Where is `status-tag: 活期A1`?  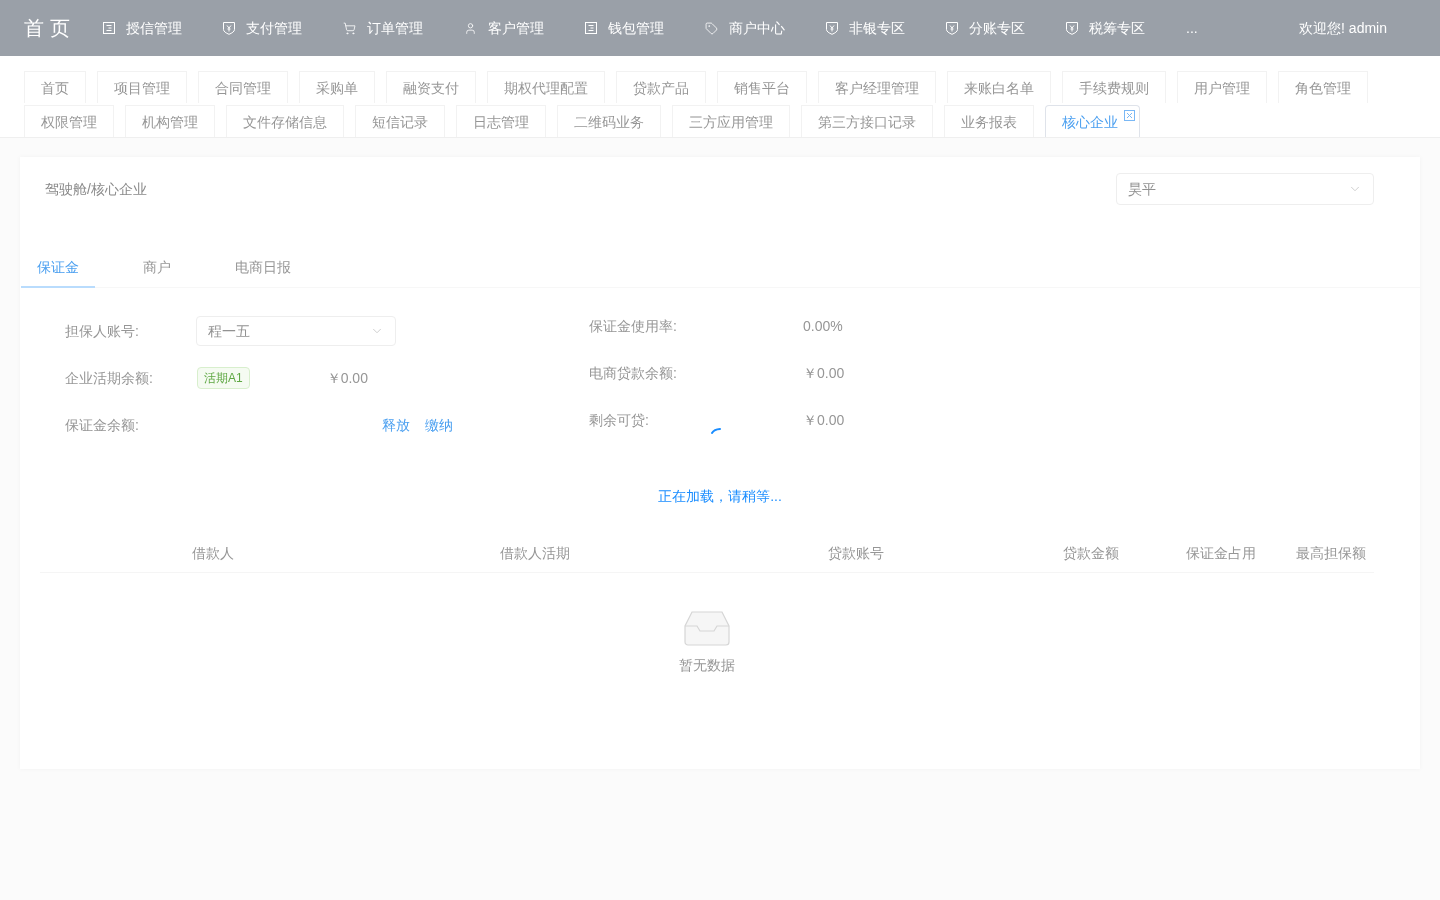
status-tag: 活期A1 is located at coordinates (223, 378).